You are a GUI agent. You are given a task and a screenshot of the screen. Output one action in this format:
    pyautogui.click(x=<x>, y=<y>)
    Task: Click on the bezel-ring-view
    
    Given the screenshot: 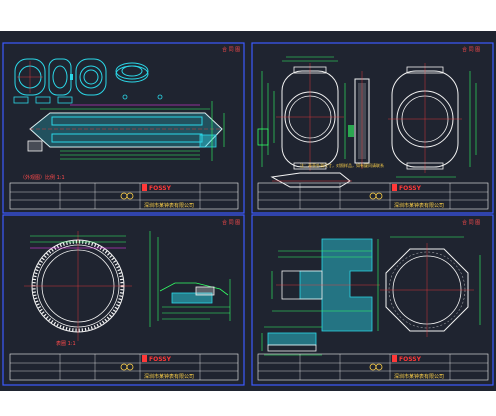 What is the action you would take?
    pyautogui.click(x=78, y=286)
    